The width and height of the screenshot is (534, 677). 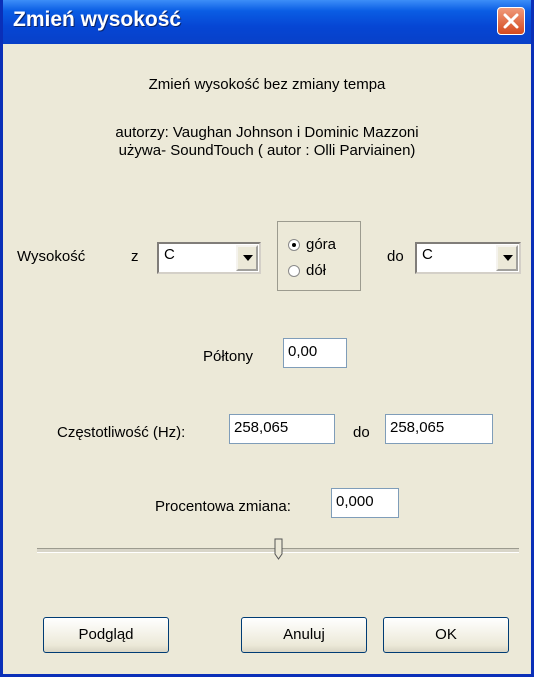 What do you see at coordinates (223, 506) in the screenshot?
I see `percent-change-label: Procentowa zmiana:` at bounding box center [223, 506].